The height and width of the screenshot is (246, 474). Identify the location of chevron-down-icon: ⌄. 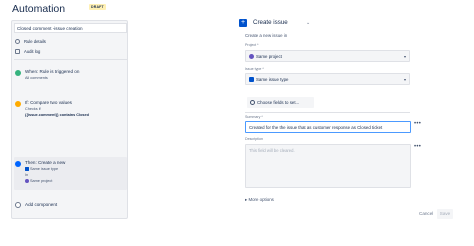
(308, 23).